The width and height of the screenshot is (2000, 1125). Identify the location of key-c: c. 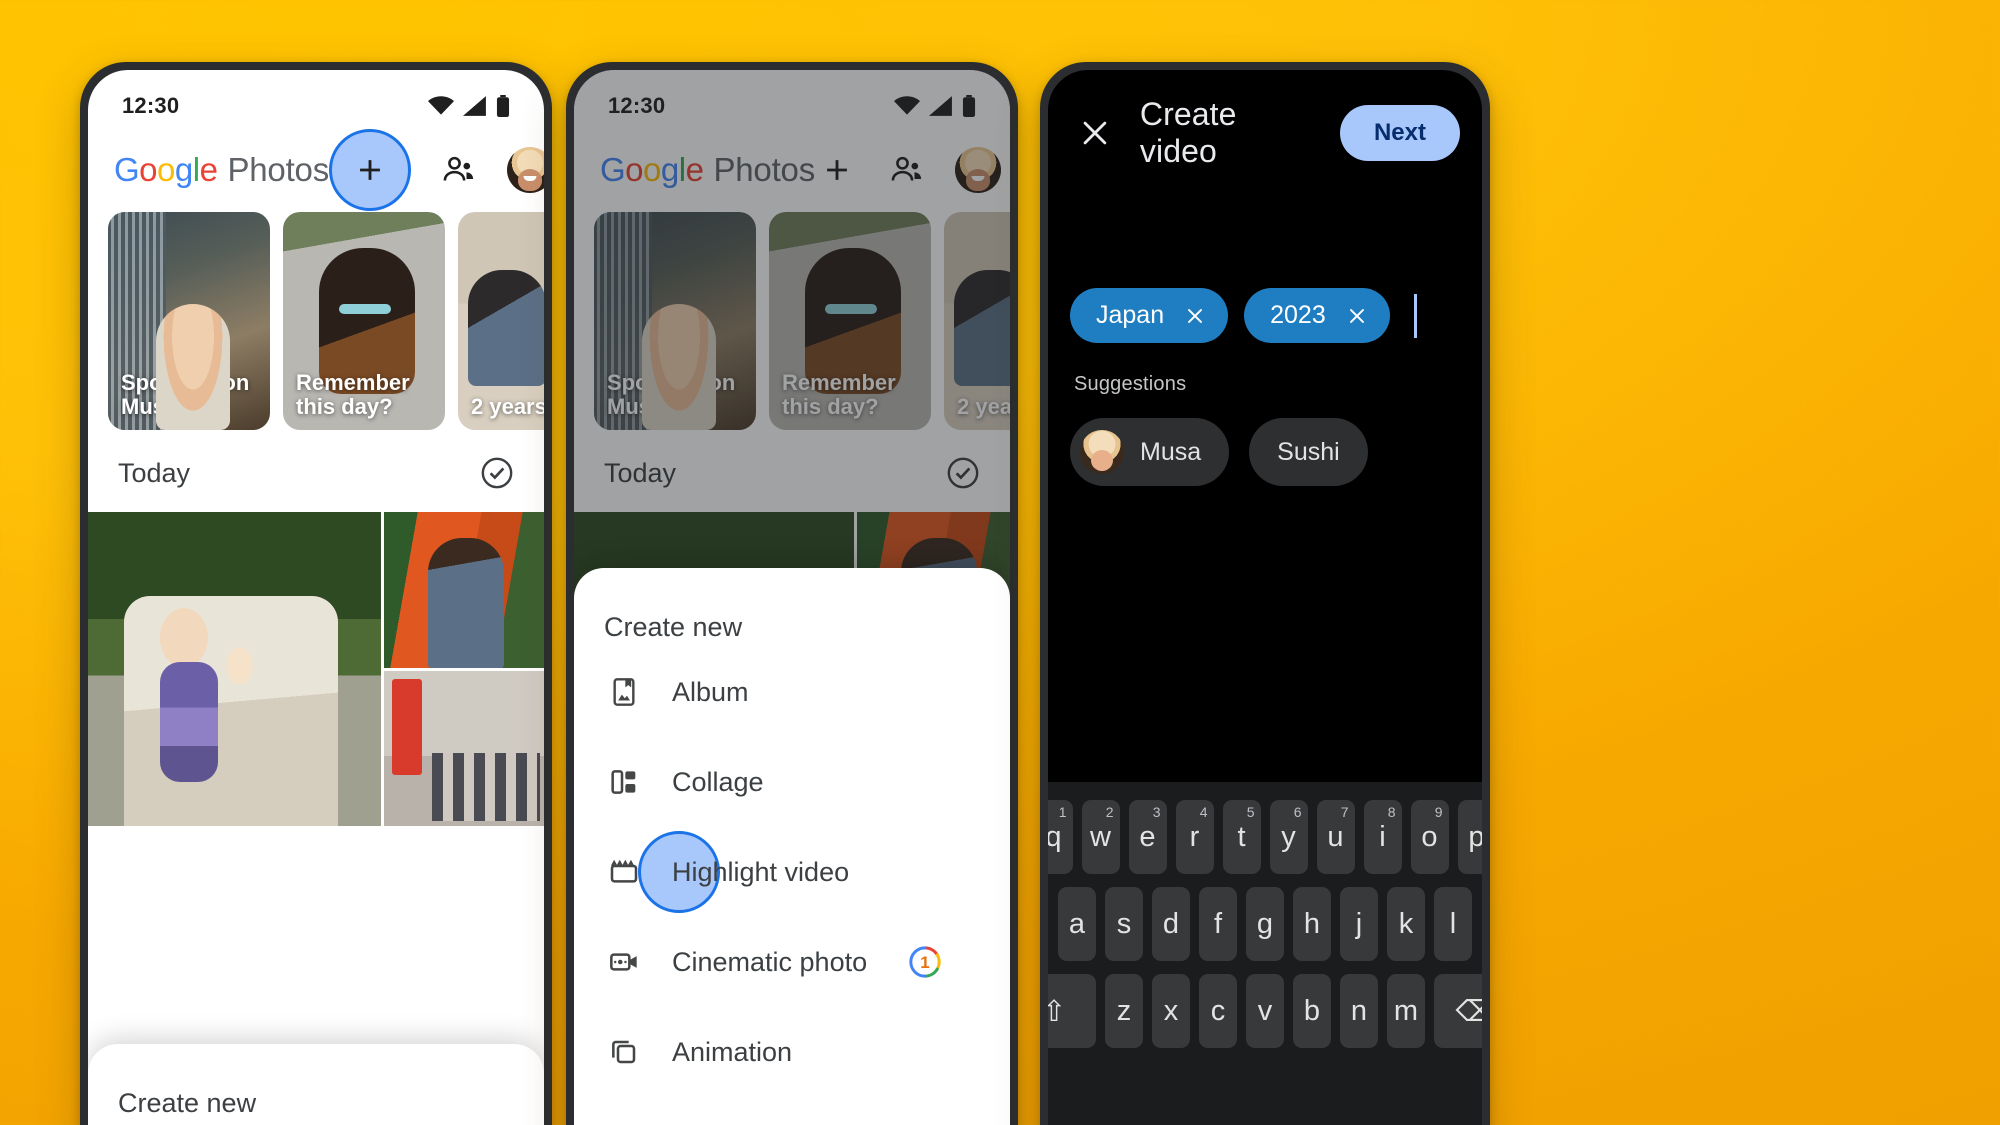
(1218, 1011).